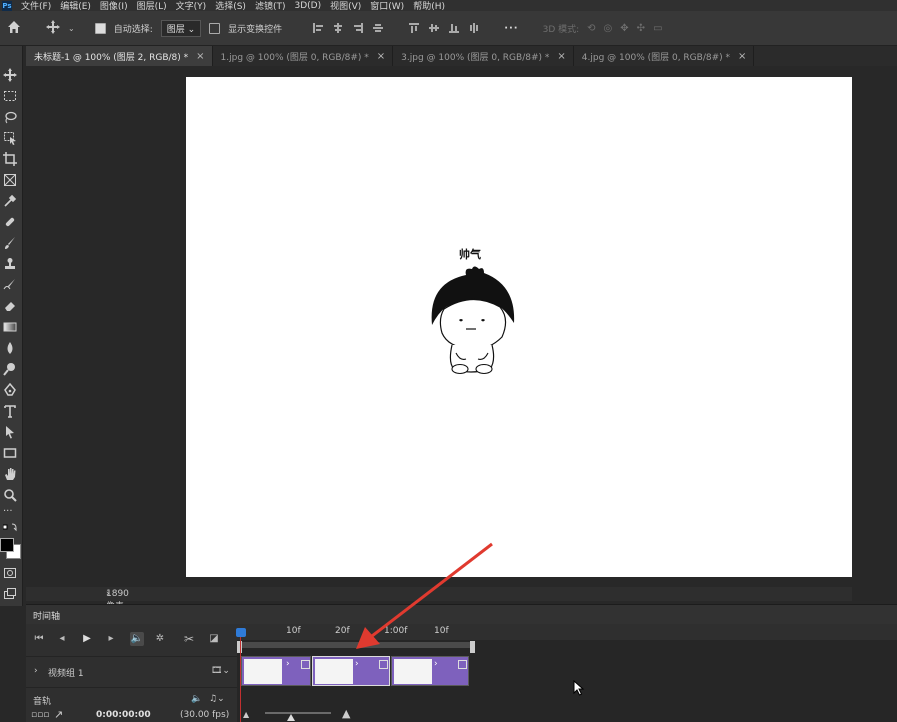 The image size is (897, 722). I want to click on chevron-down-icon: ⌄, so click(71, 28).